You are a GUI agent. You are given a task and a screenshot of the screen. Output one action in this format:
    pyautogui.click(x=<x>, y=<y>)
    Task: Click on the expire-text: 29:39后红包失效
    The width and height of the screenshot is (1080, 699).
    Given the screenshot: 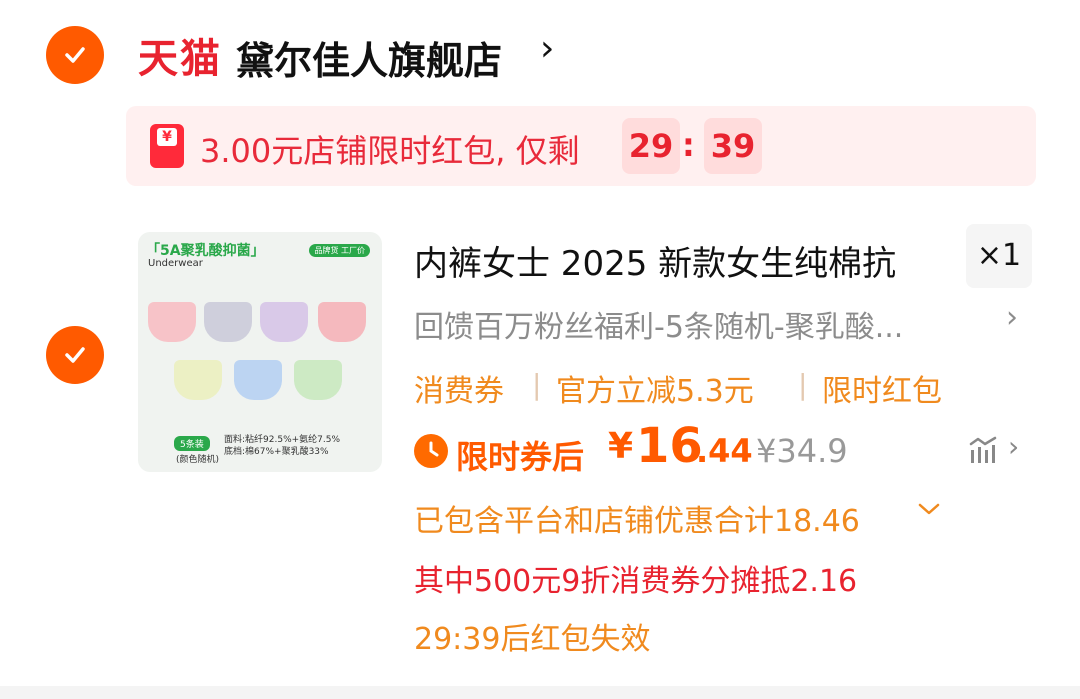 What is the action you would take?
    pyautogui.click(x=532, y=639)
    